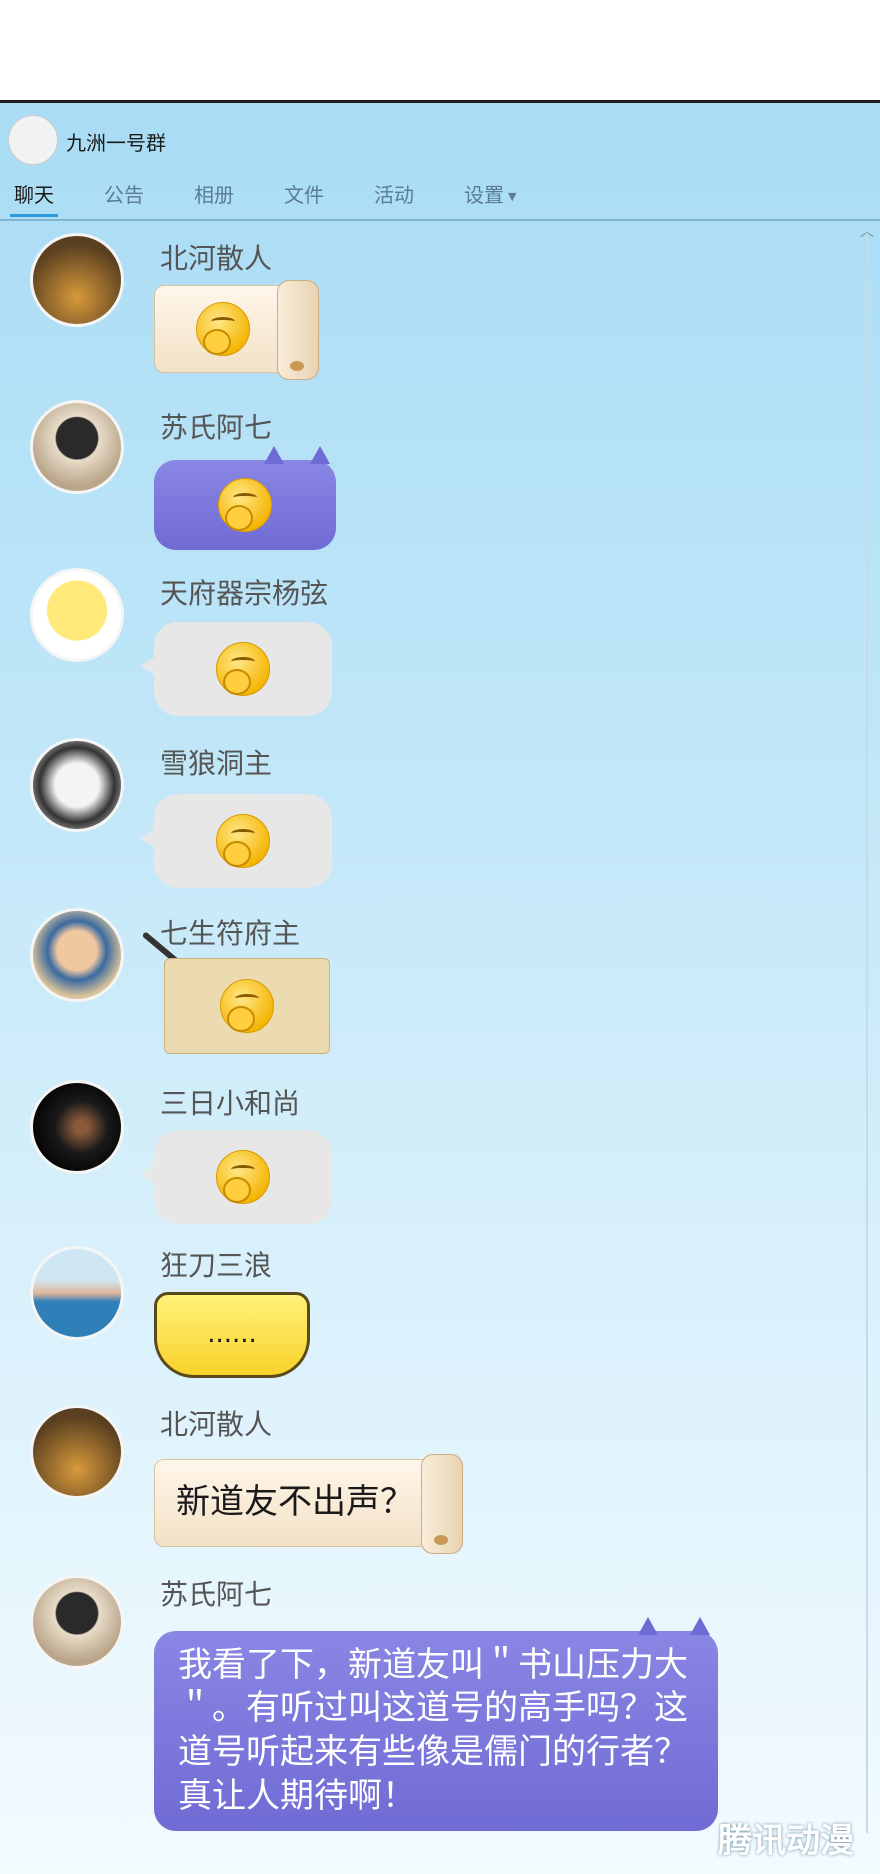  What do you see at coordinates (786, 1841) in the screenshot?
I see `watermark-logo: 腾讯动漫` at bounding box center [786, 1841].